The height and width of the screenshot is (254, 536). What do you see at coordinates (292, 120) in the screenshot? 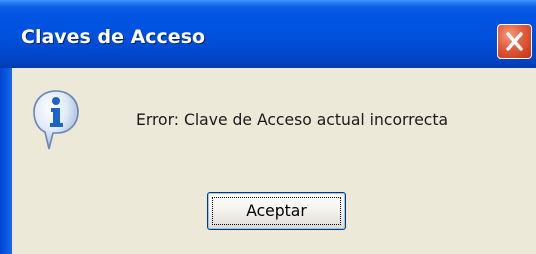
I see `error-message: Error: Clave de Acceso actual incorrecta` at bounding box center [292, 120].